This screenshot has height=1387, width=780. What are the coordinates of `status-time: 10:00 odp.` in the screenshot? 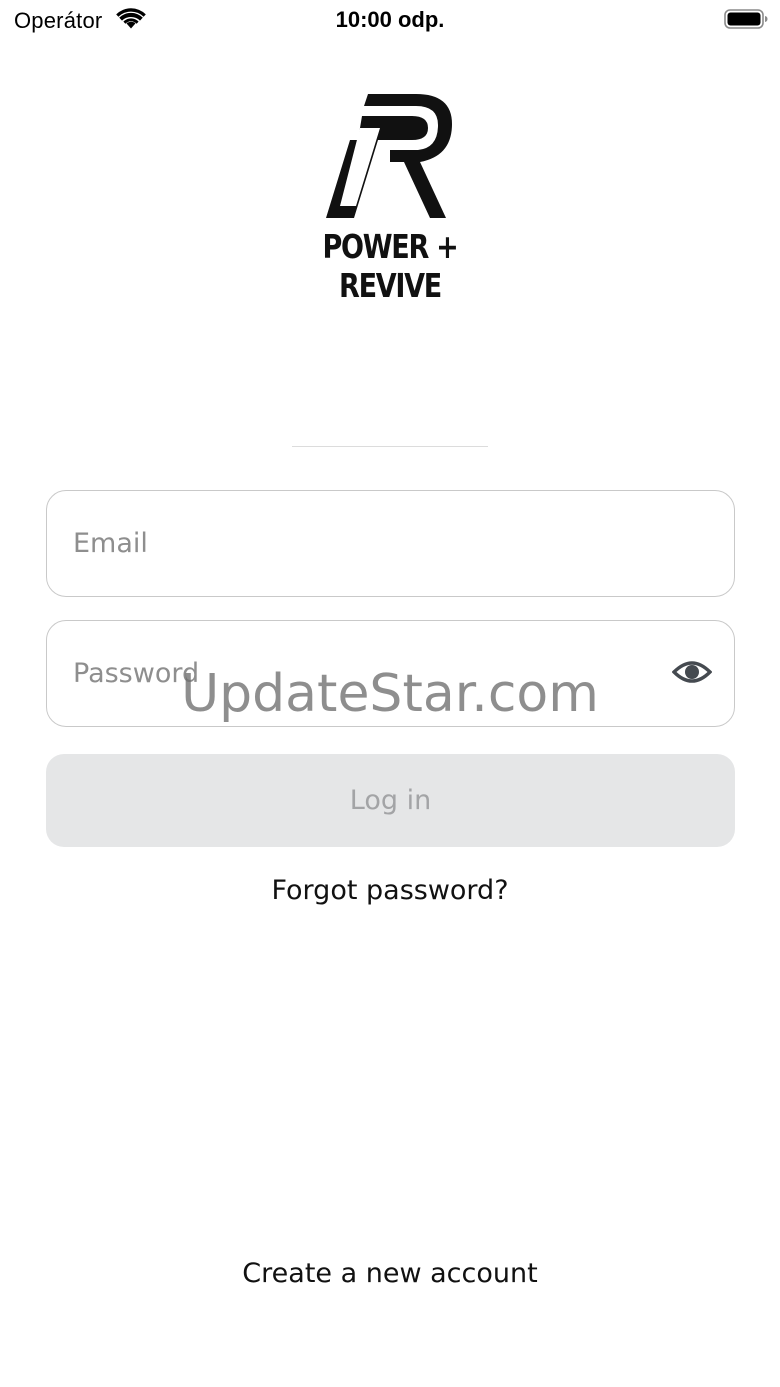 It's located at (390, 19).